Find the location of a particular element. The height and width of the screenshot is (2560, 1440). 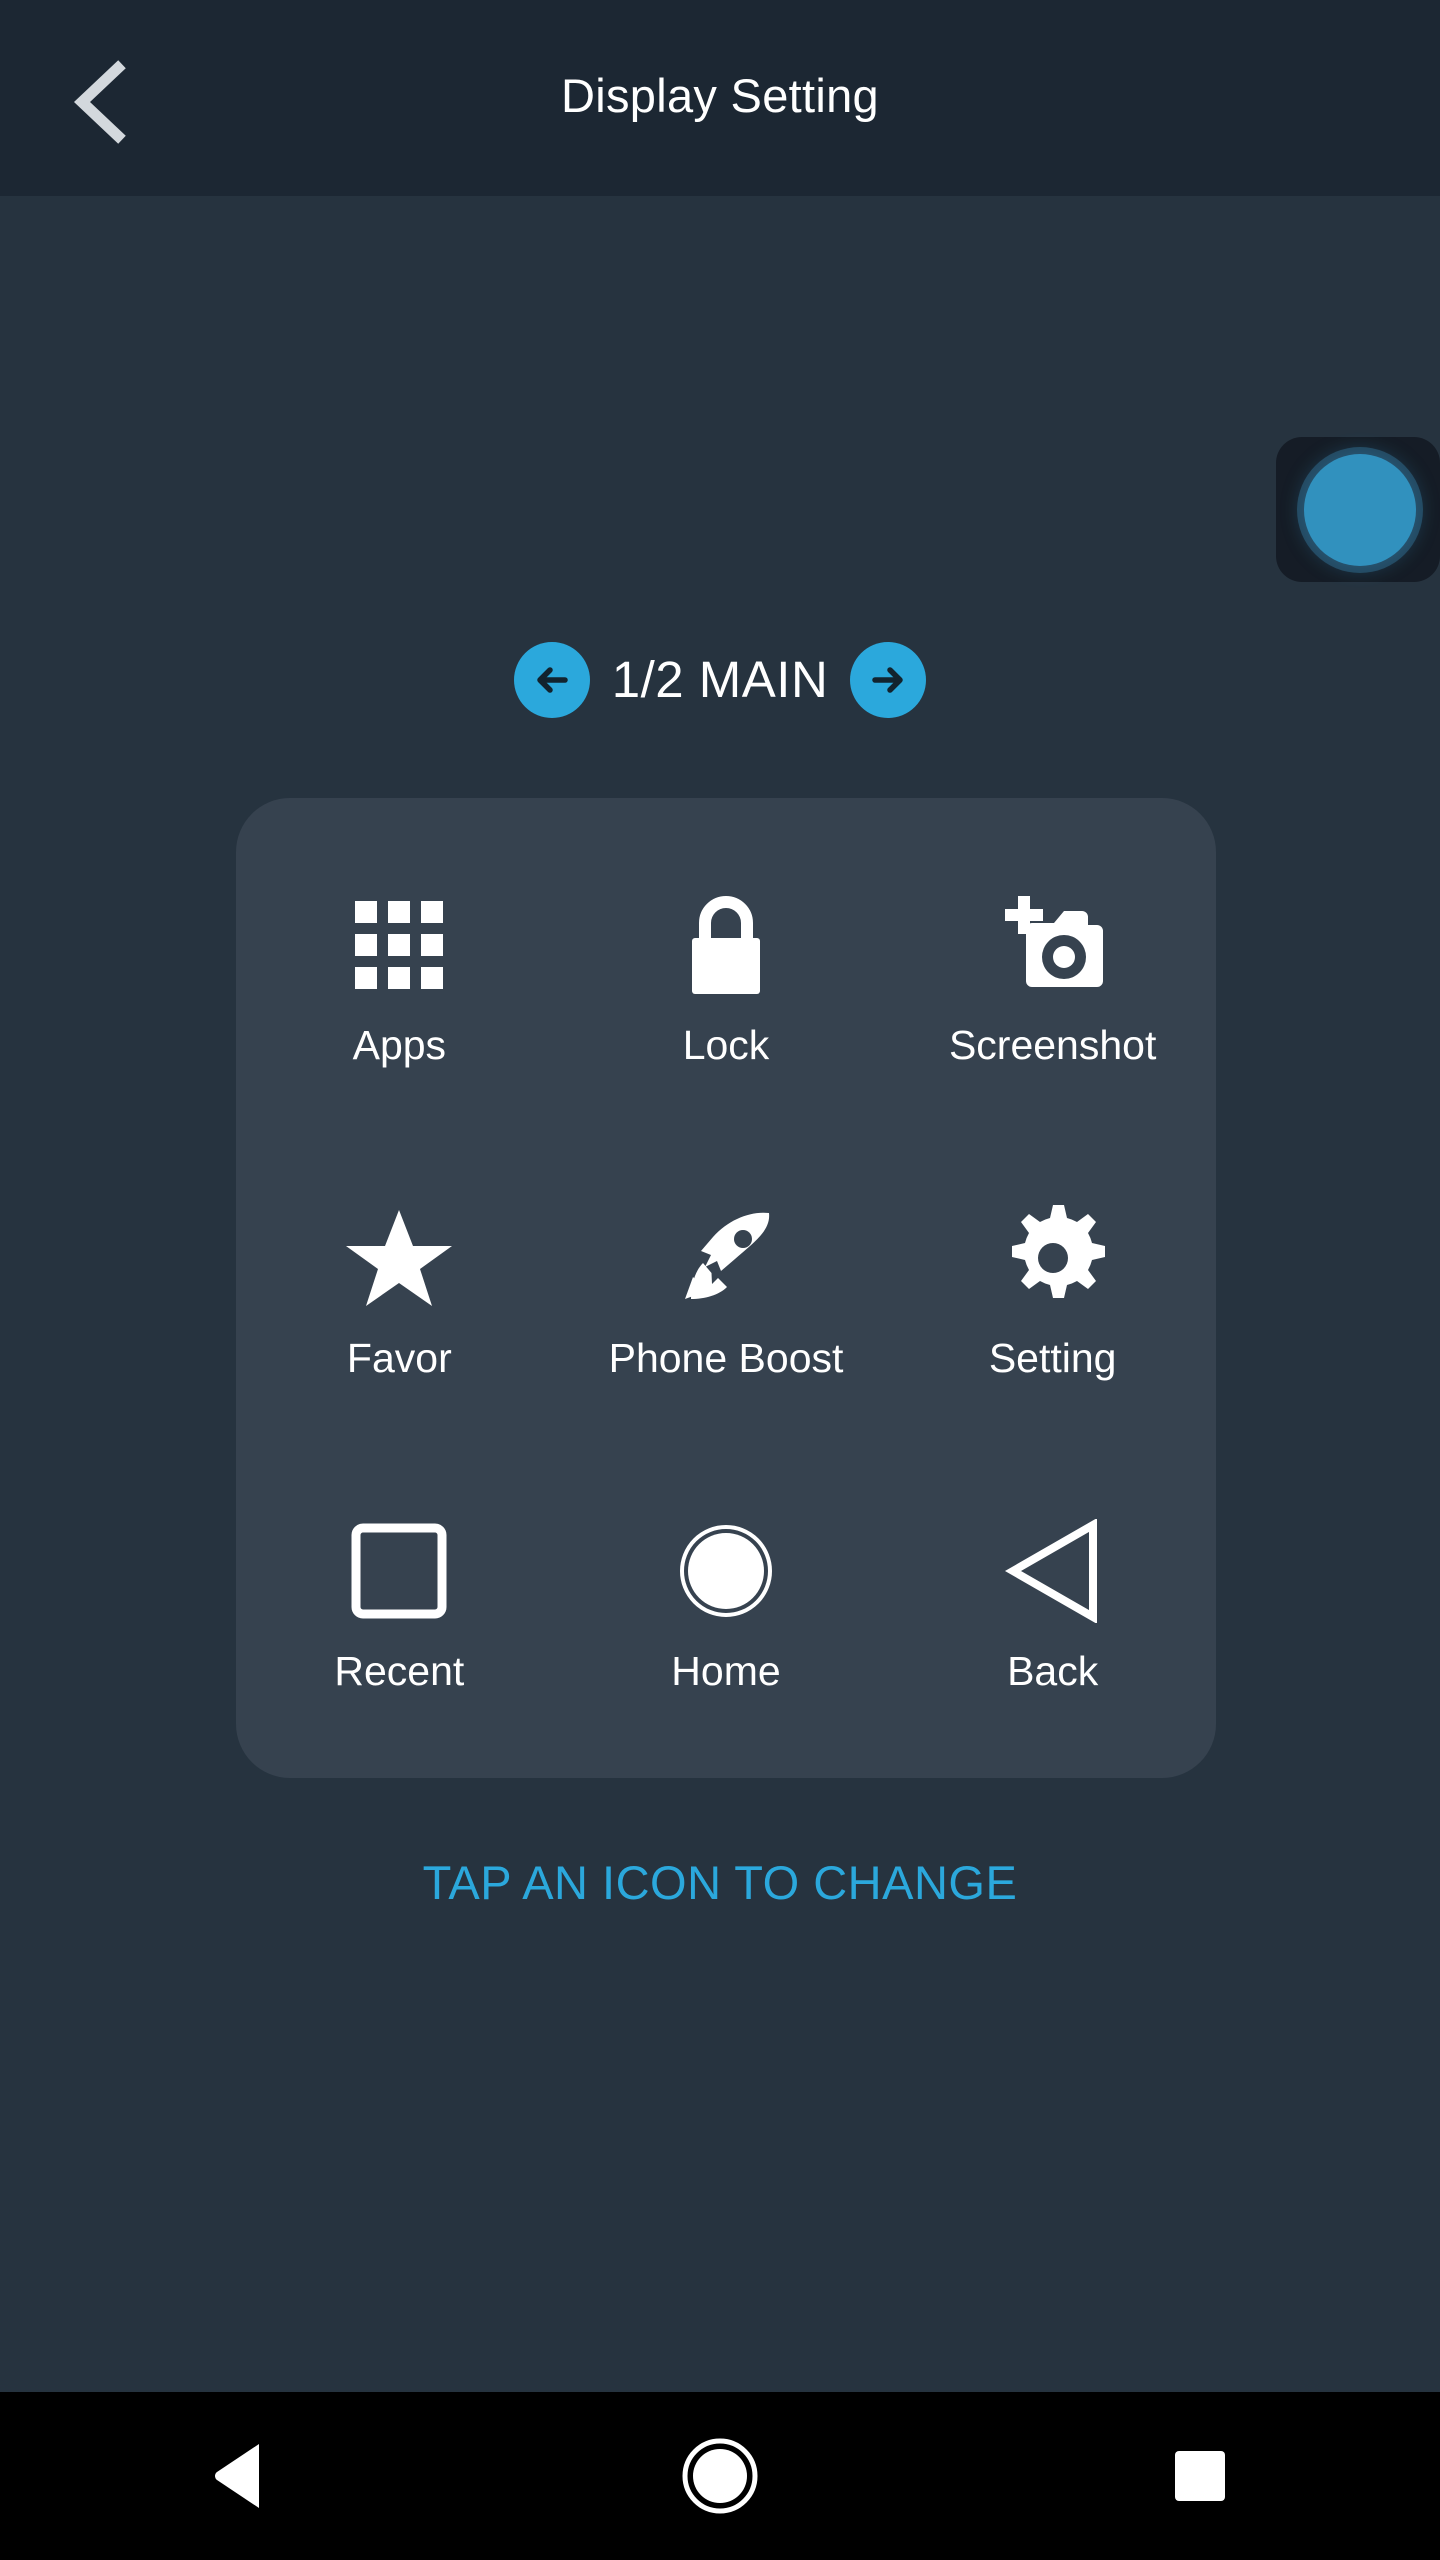

gear-icon is located at coordinates (1053, 1258).